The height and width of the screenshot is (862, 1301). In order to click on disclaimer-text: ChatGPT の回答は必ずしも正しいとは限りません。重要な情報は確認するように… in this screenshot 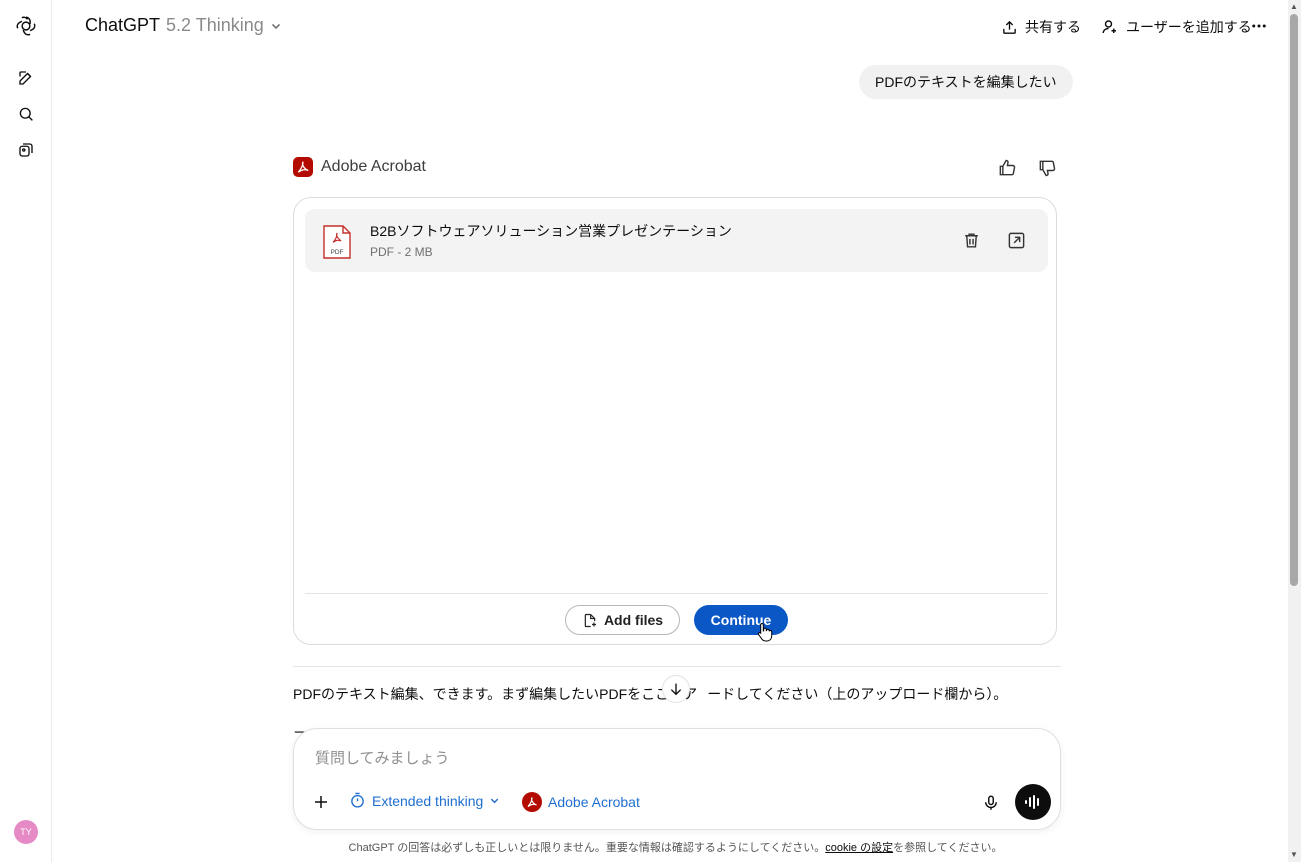, I will do `click(587, 848)`.